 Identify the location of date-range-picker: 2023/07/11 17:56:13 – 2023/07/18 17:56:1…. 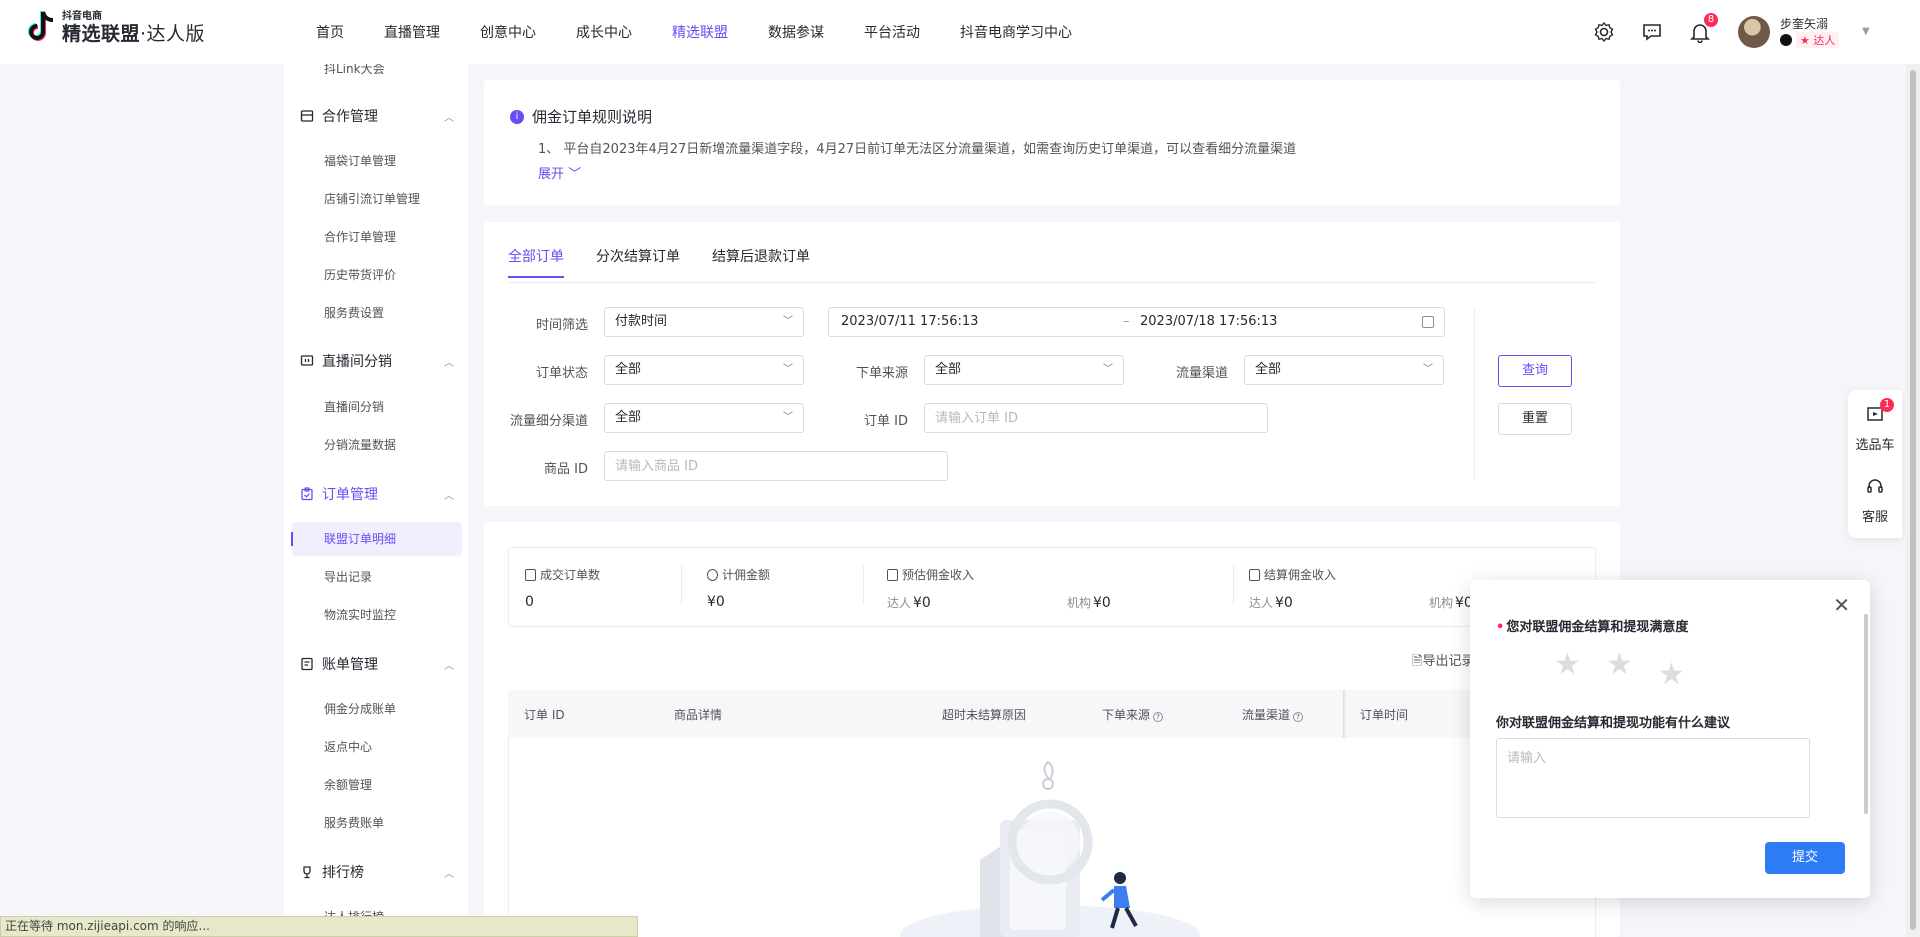
(1136, 322).